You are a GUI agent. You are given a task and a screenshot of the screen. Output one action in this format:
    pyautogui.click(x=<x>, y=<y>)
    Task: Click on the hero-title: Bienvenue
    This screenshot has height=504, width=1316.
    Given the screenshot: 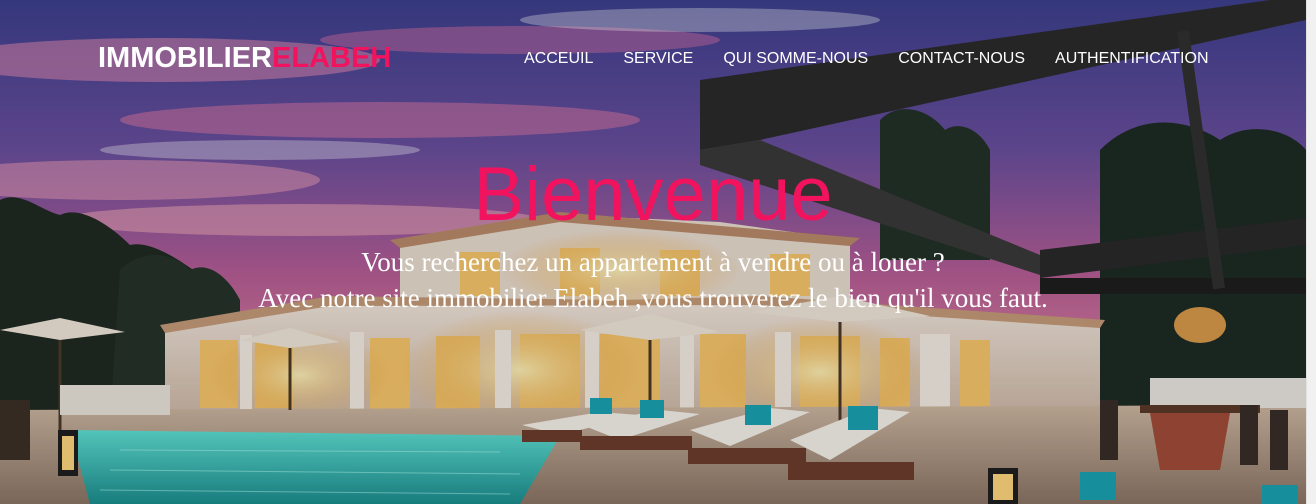 What is the action you would take?
    pyautogui.click(x=653, y=194)
    